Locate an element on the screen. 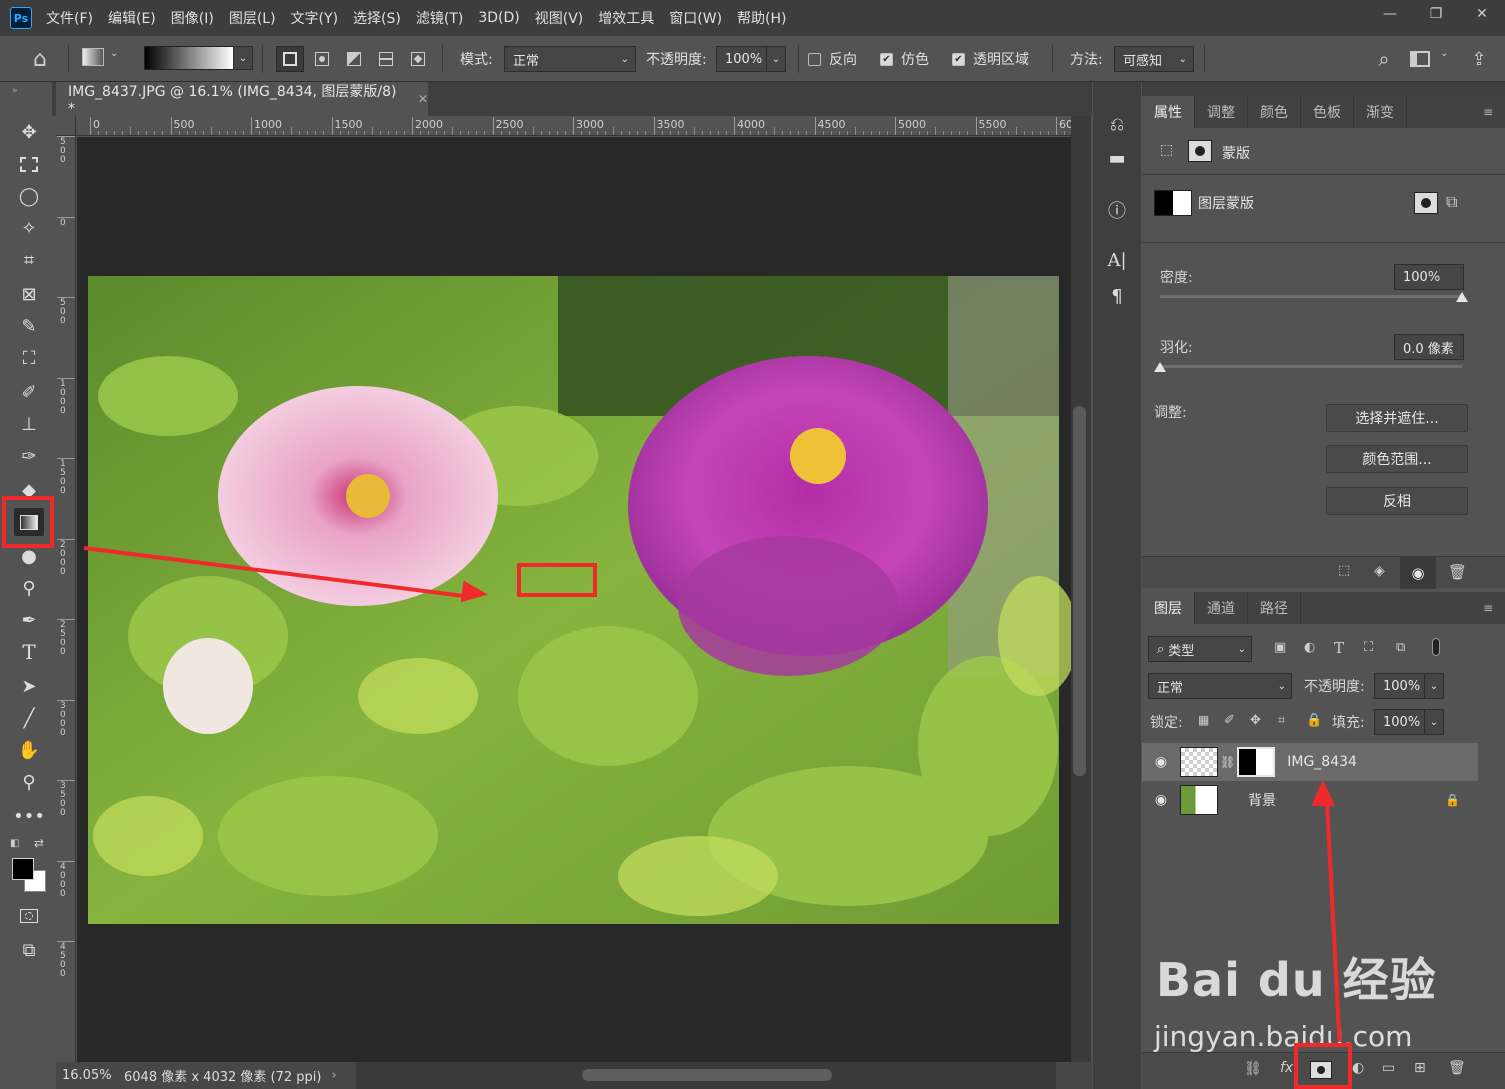 The image size is (1505, 1089). fx-icon: fx is located at coordinates (1286, 1068).